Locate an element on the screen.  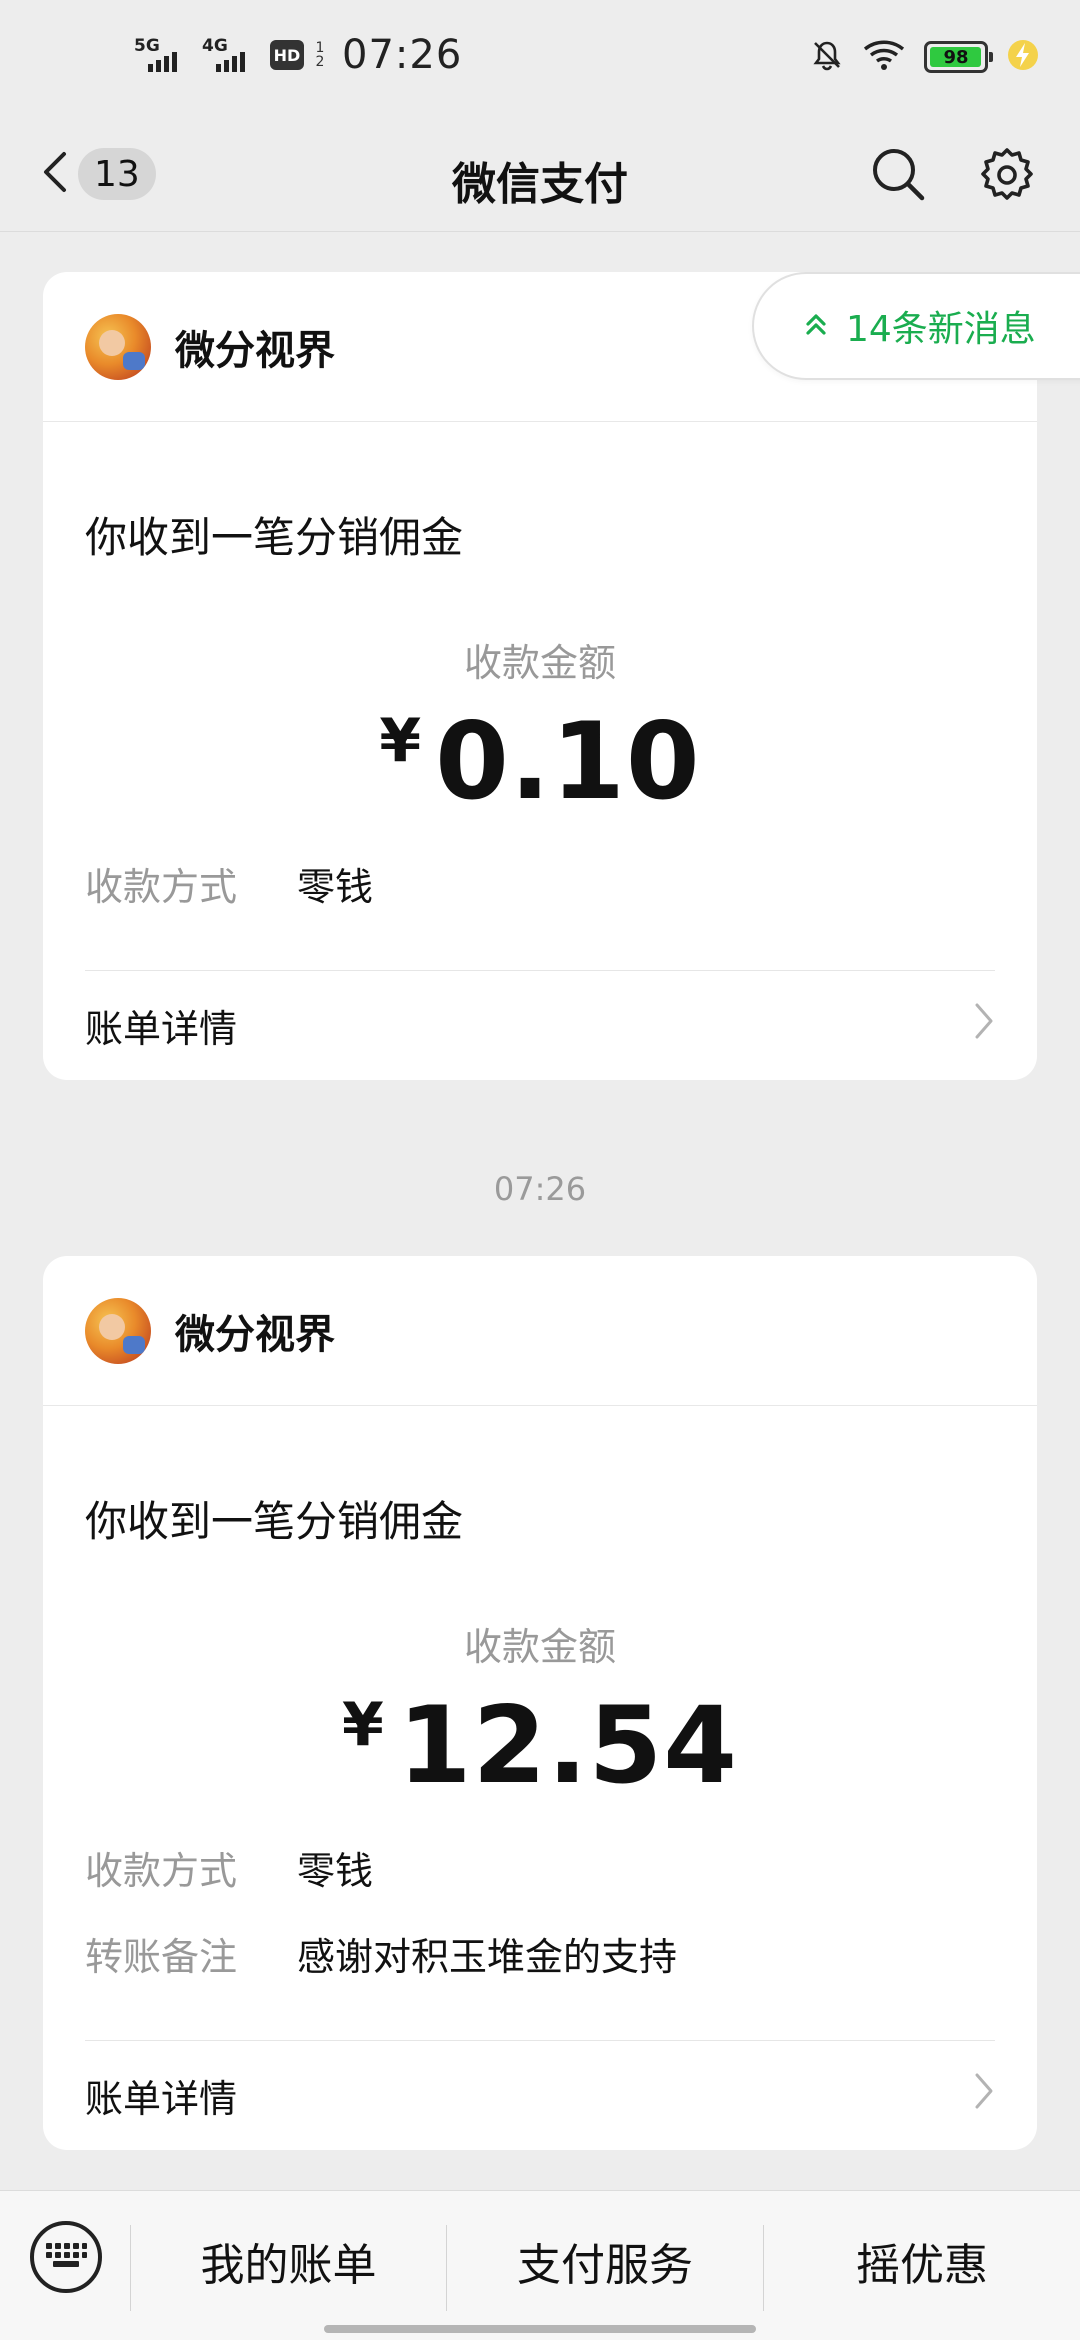
bottom-menu-bar: 我的账单 支付服务 摇优惠 is located at coordinates (540, 2265).